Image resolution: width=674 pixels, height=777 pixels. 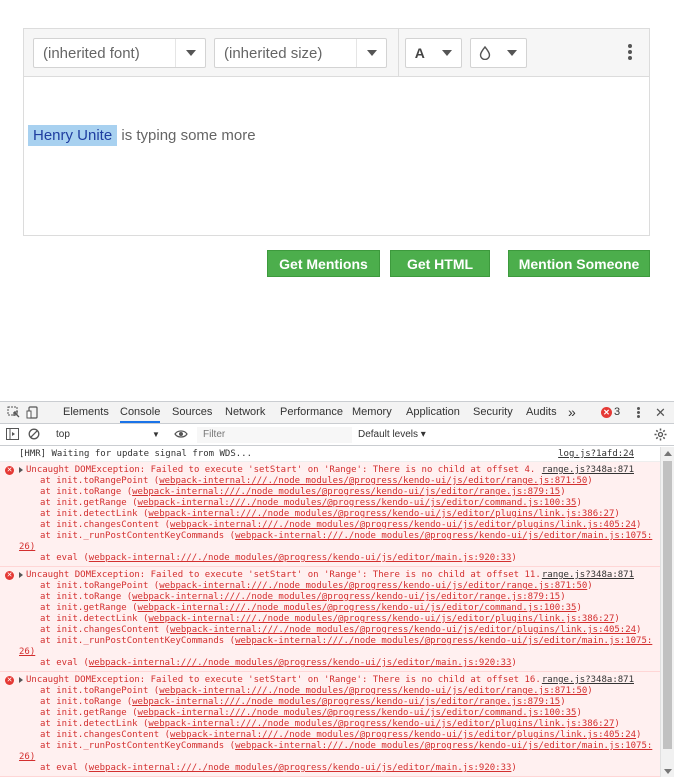 What do you see at coordinates (245, 412) in the screenshot?
I see `tab-network: Network` at bounding box center [245, 412].